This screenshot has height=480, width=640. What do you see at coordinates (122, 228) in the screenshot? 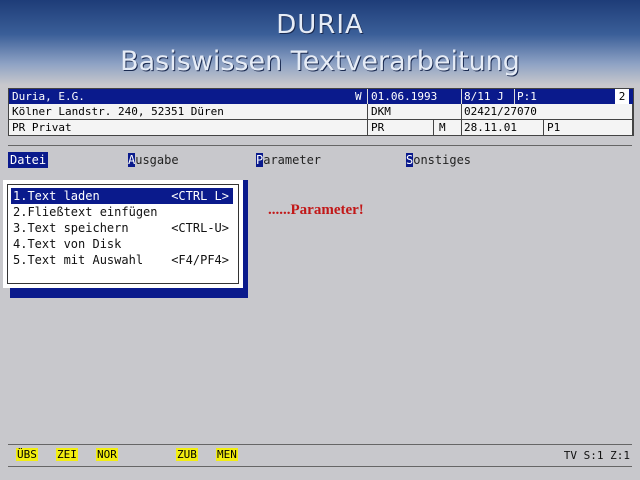
I see `menu-item-text-speichern: 3.Text speichern <CTRL-U>` at bounding box center [122, 228].